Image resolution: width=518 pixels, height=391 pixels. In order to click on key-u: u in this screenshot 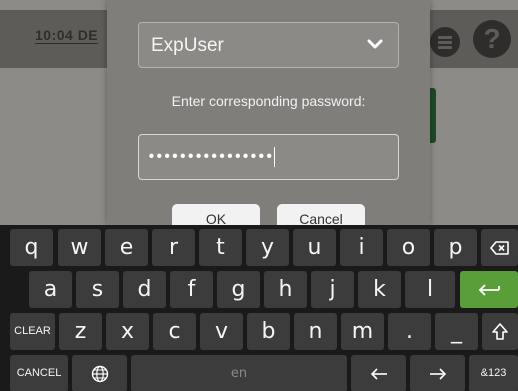, I will do `click(314, 247)`.